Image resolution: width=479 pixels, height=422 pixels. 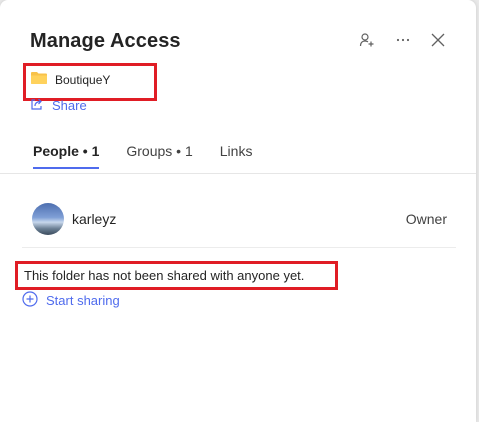 I want to click on avatar, so click(x=48, y=219).